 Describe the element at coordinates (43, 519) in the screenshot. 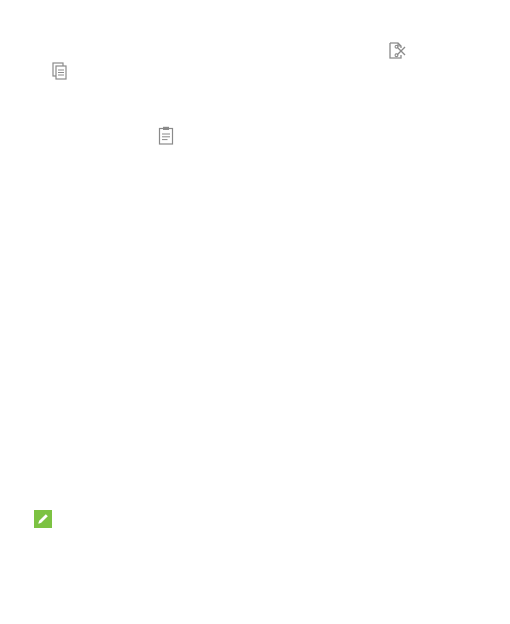

I see `note-pencil-icon` at that location.